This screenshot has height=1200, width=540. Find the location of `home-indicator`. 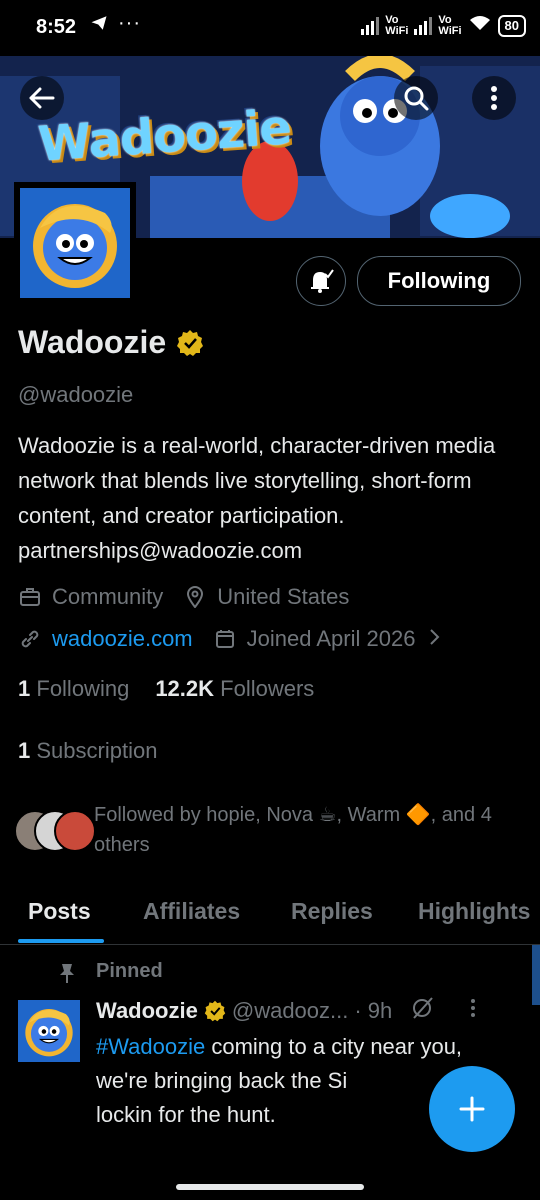

home-indicator is located at coordinates (270, 1187).